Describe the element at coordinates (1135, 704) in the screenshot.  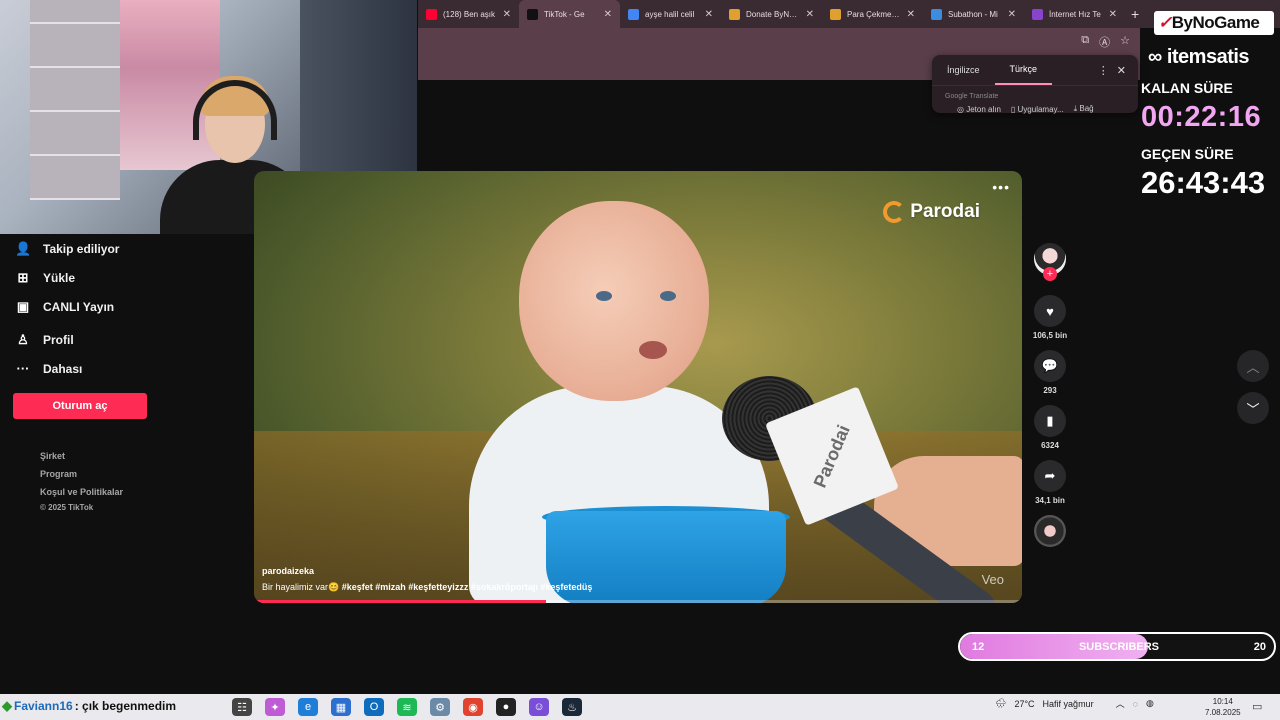
I see `wifi-icon: ◌` at that location.